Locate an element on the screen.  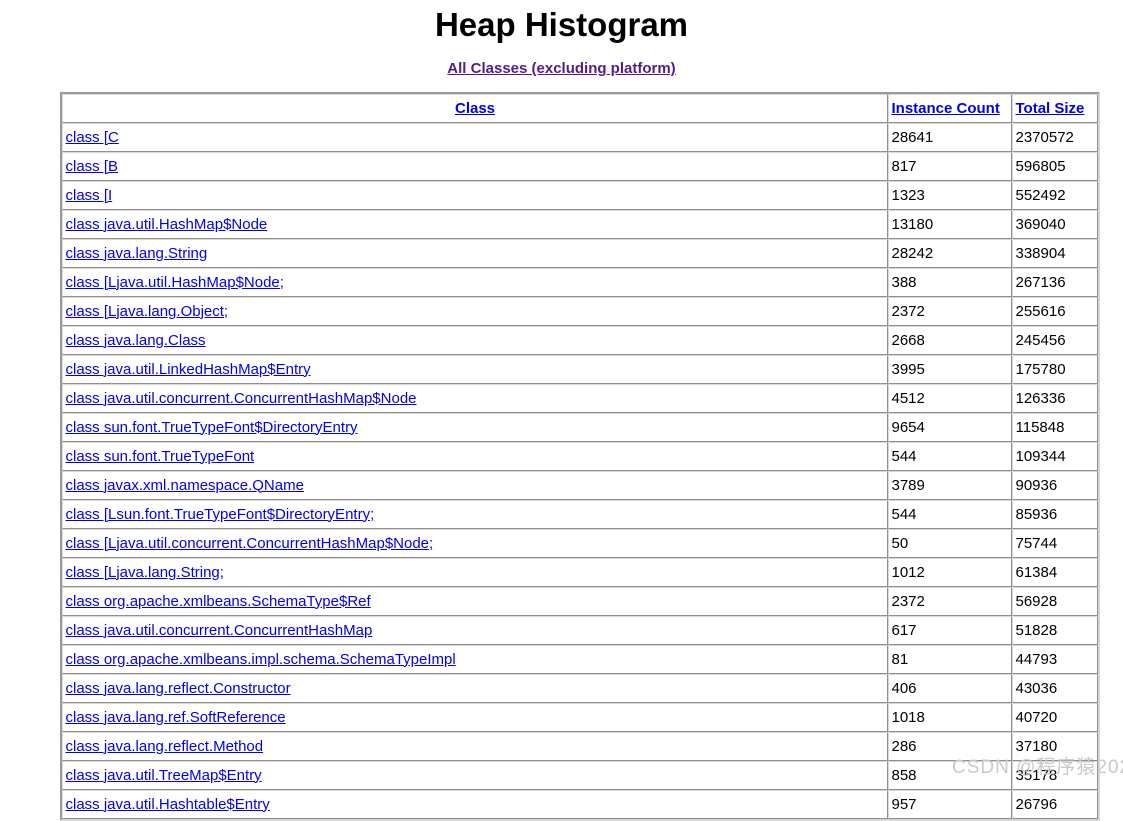
sort-by-class-link: Class is located at coordinates (475, 108).